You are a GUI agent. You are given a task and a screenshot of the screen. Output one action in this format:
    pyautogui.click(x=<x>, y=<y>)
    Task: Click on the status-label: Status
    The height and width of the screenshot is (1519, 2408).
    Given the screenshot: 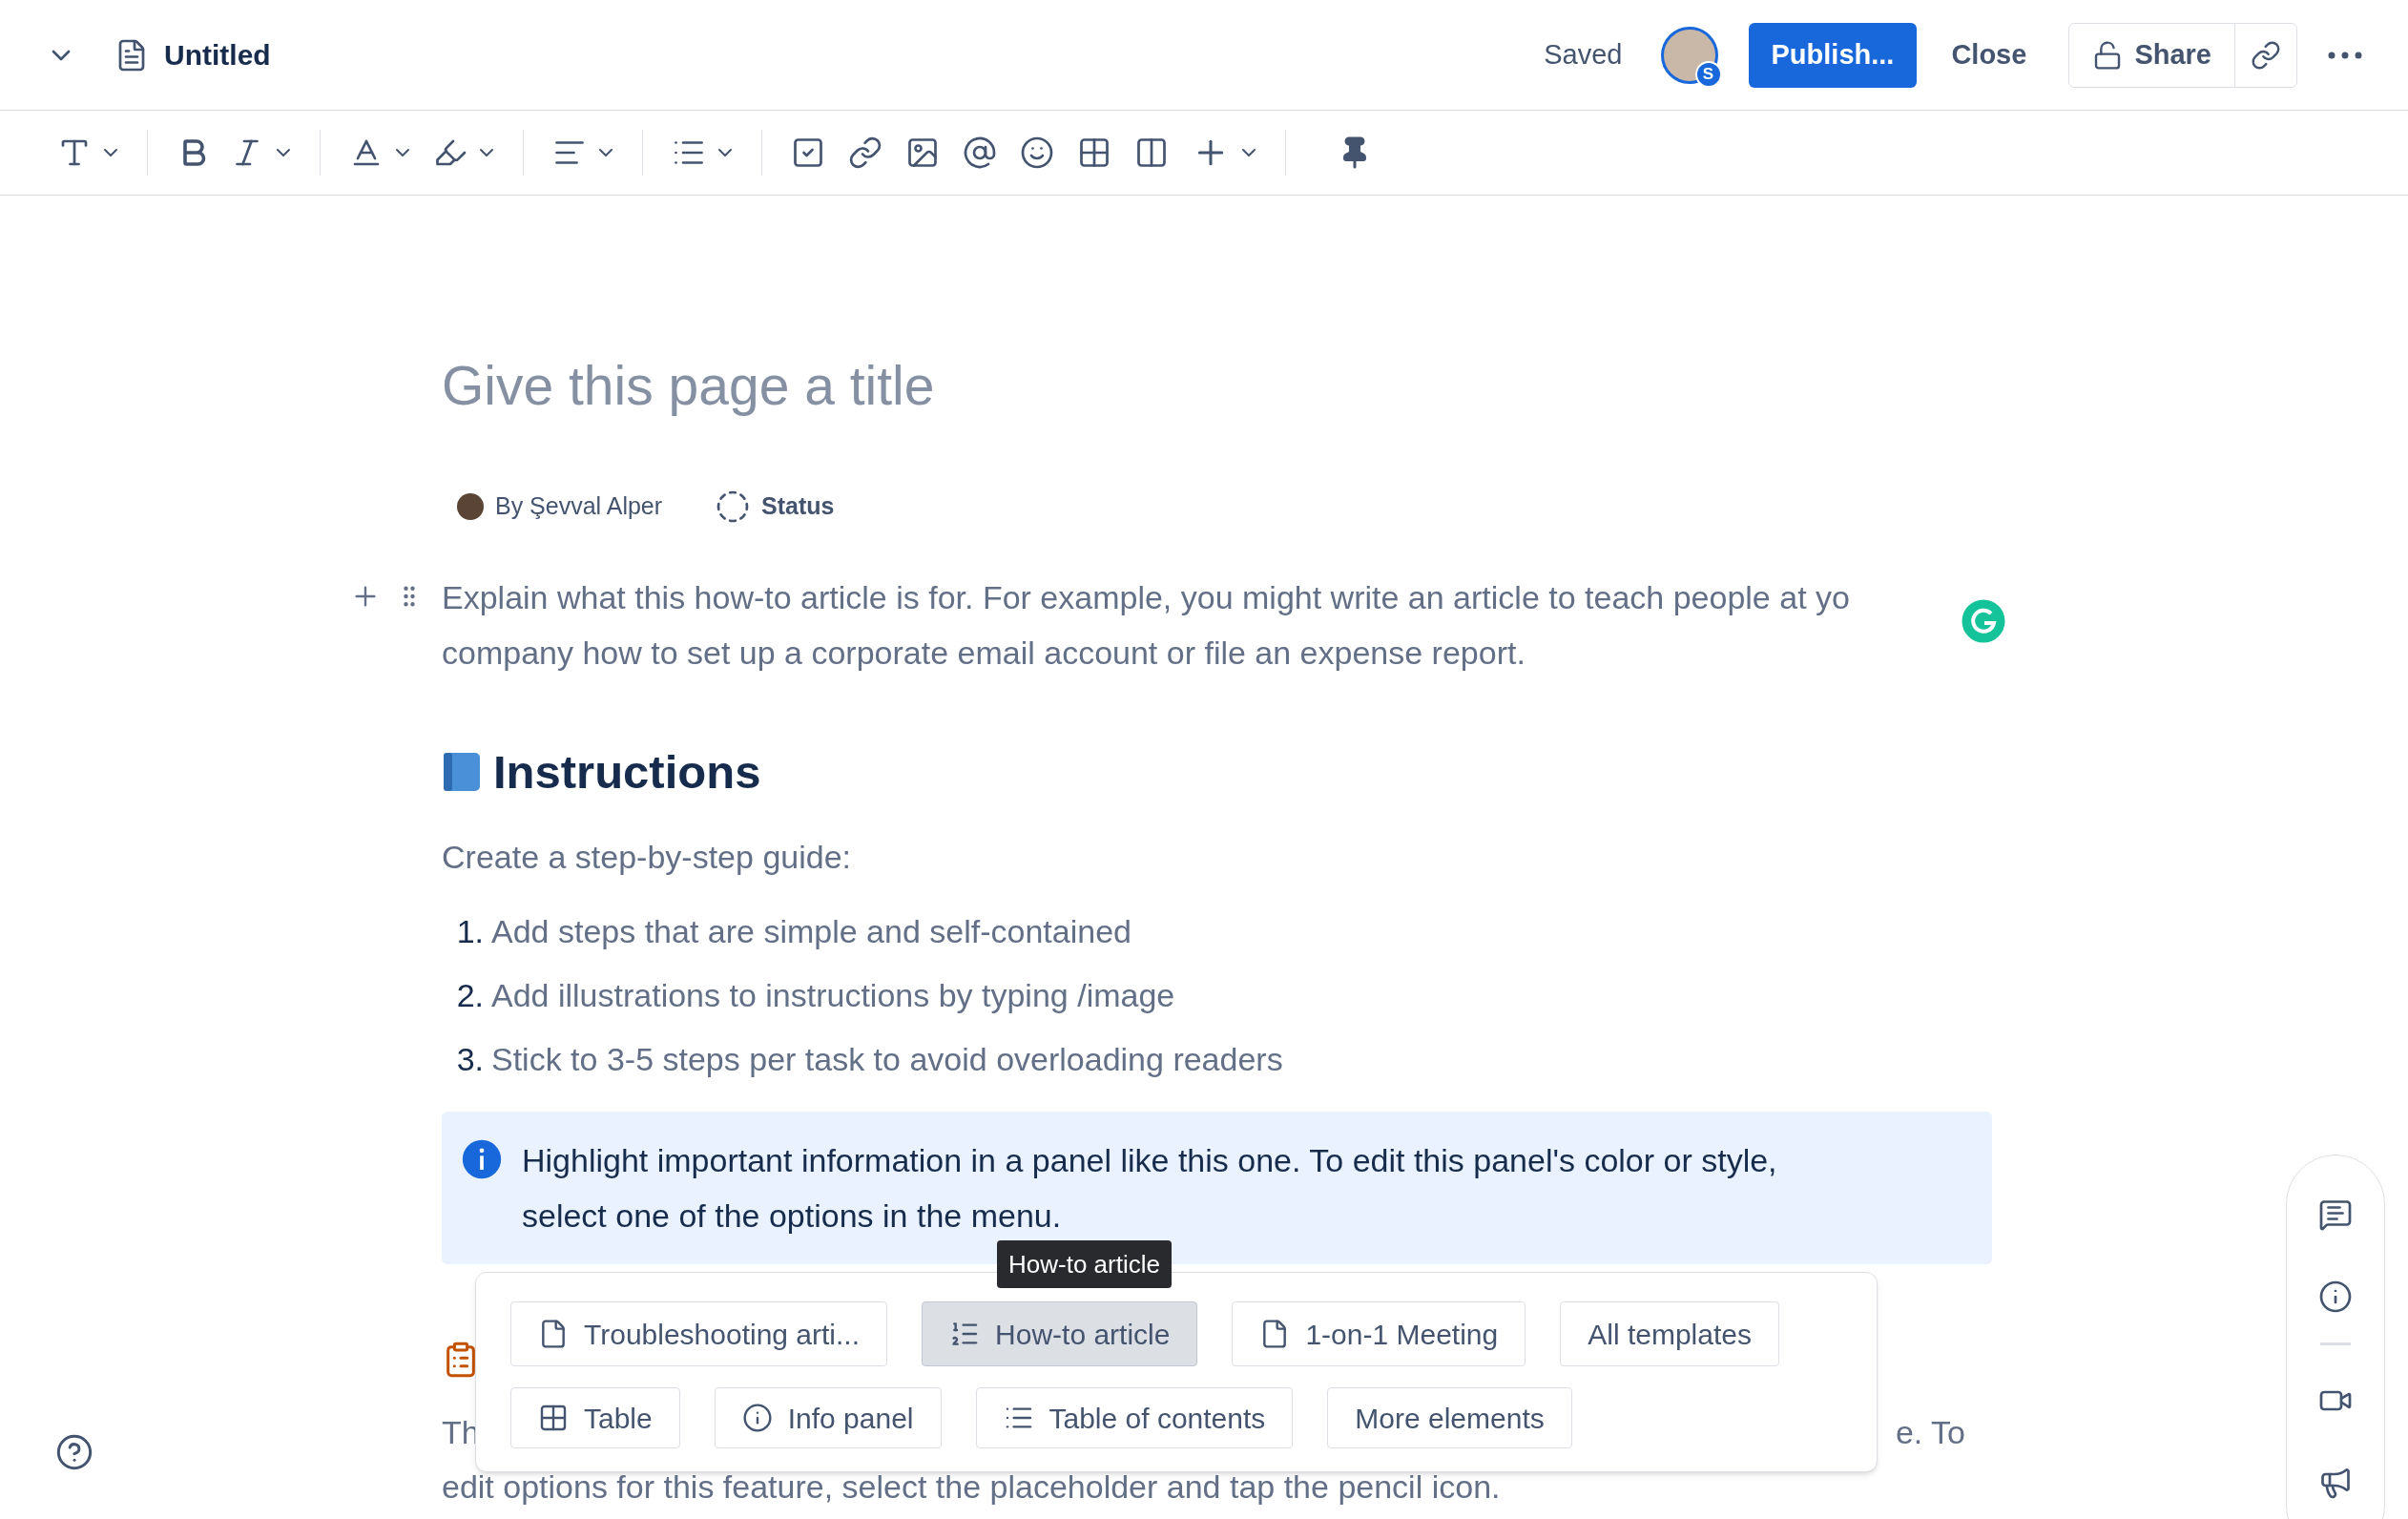 What is the action you would take?
    pyautogui.click(x=798, y=507)
    